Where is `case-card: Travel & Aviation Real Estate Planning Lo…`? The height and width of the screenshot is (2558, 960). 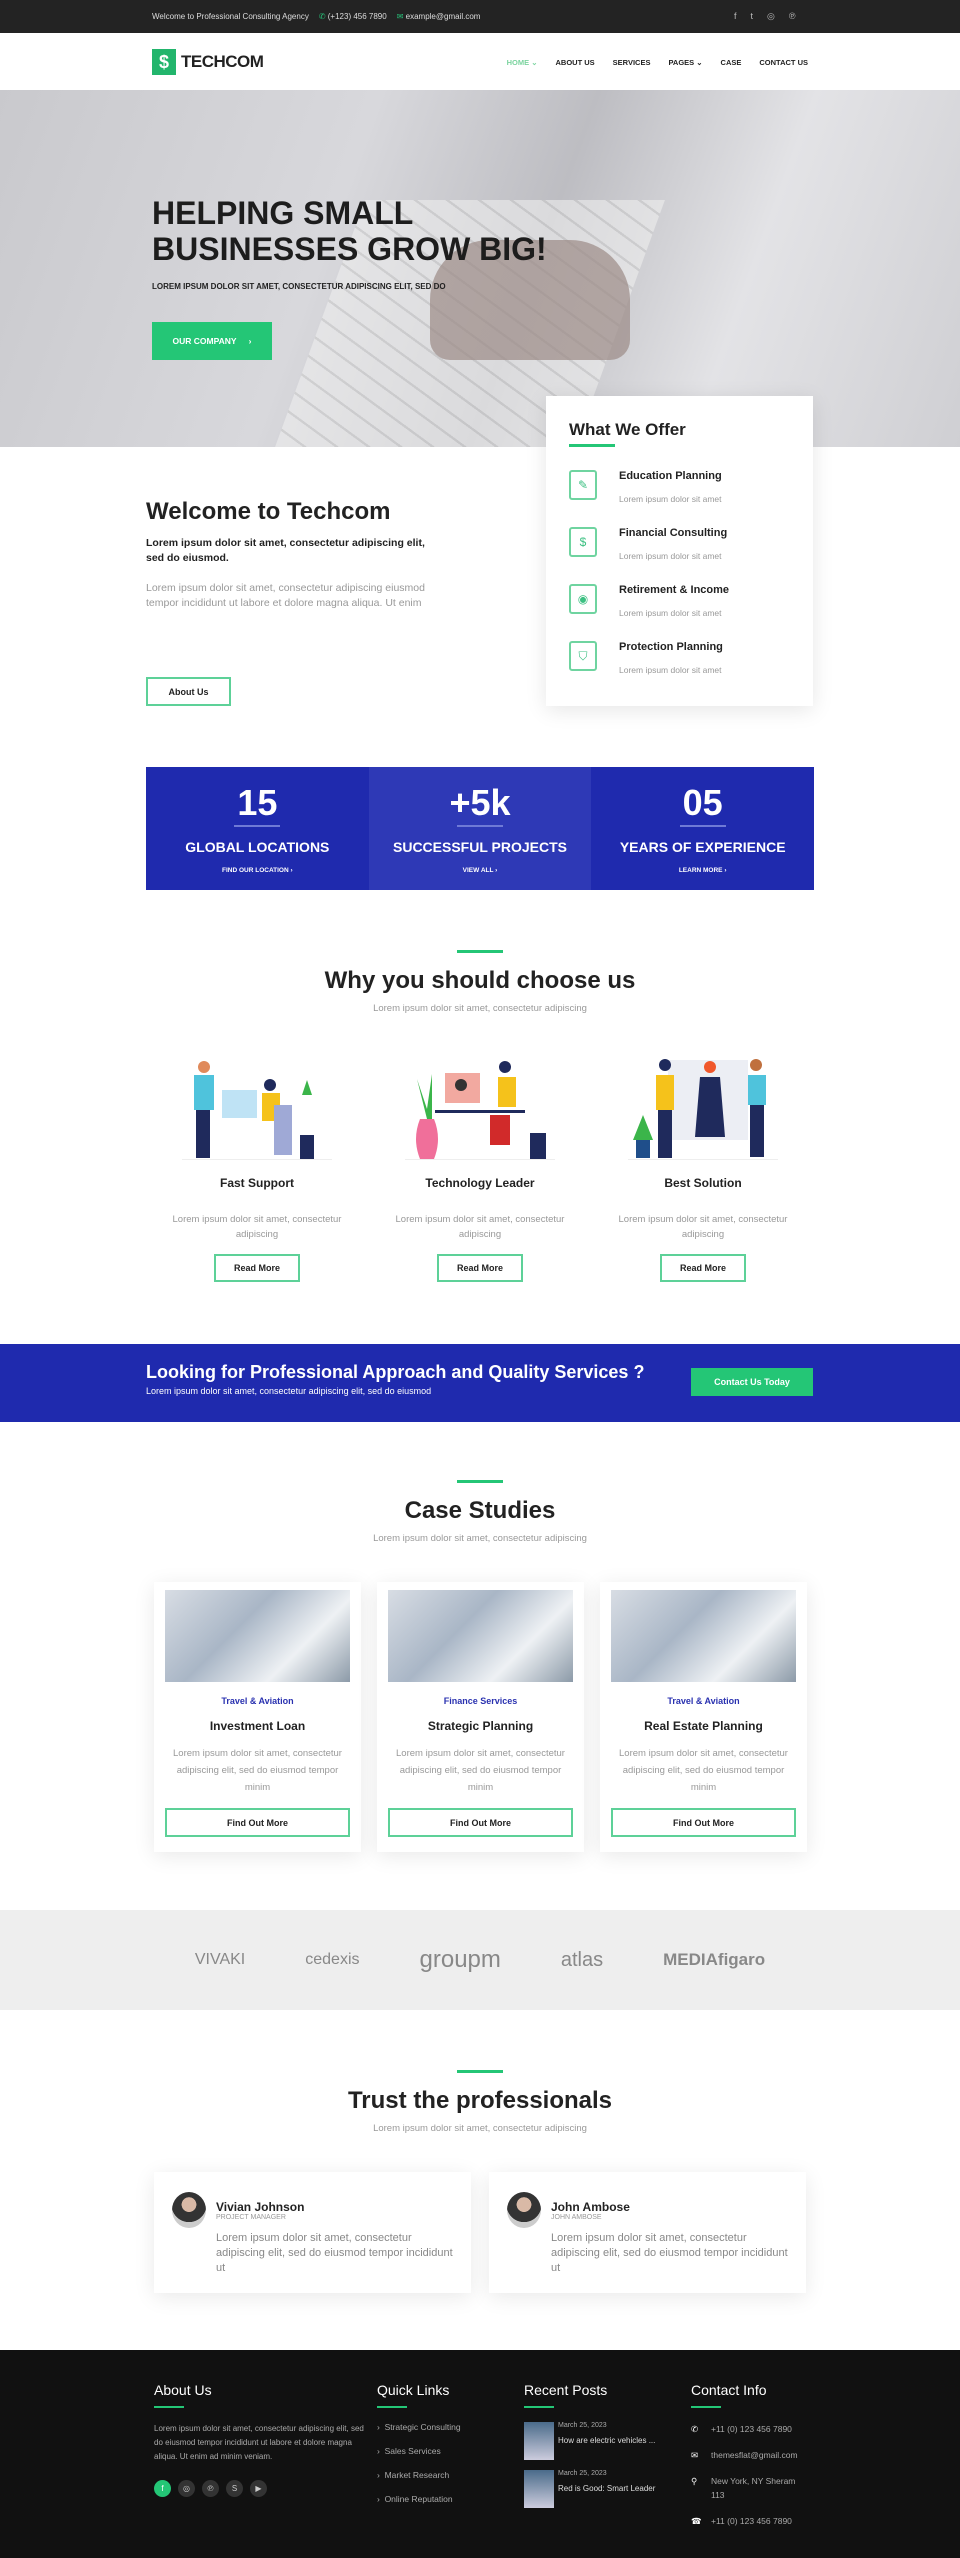 case-card: Travel & Aviation Real Estate Planning Lo… is located at coordinates (703, 1717).